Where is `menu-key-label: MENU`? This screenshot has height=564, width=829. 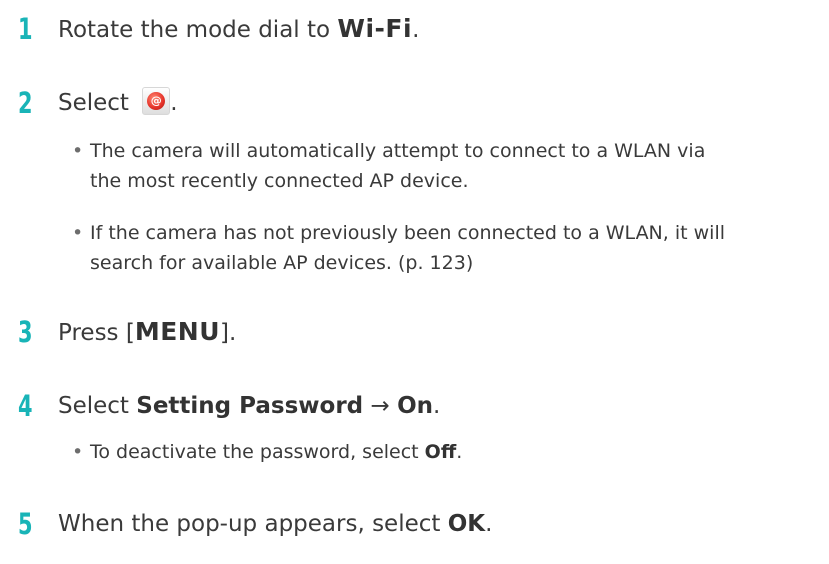
menu-key-label: MENU is located at coordinates (177, 331).